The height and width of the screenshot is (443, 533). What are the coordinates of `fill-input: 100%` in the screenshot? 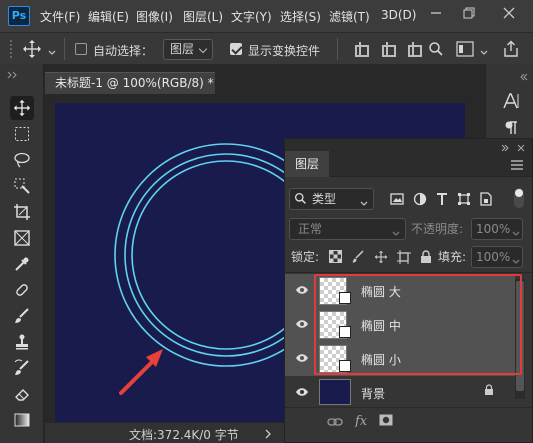 It's located at (497, 257).